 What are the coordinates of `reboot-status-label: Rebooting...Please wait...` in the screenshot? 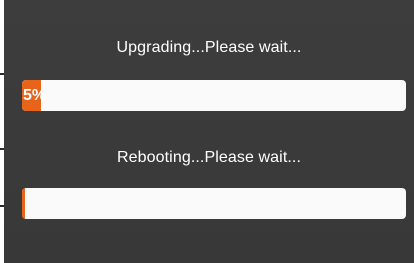 It's located at (209, 157).